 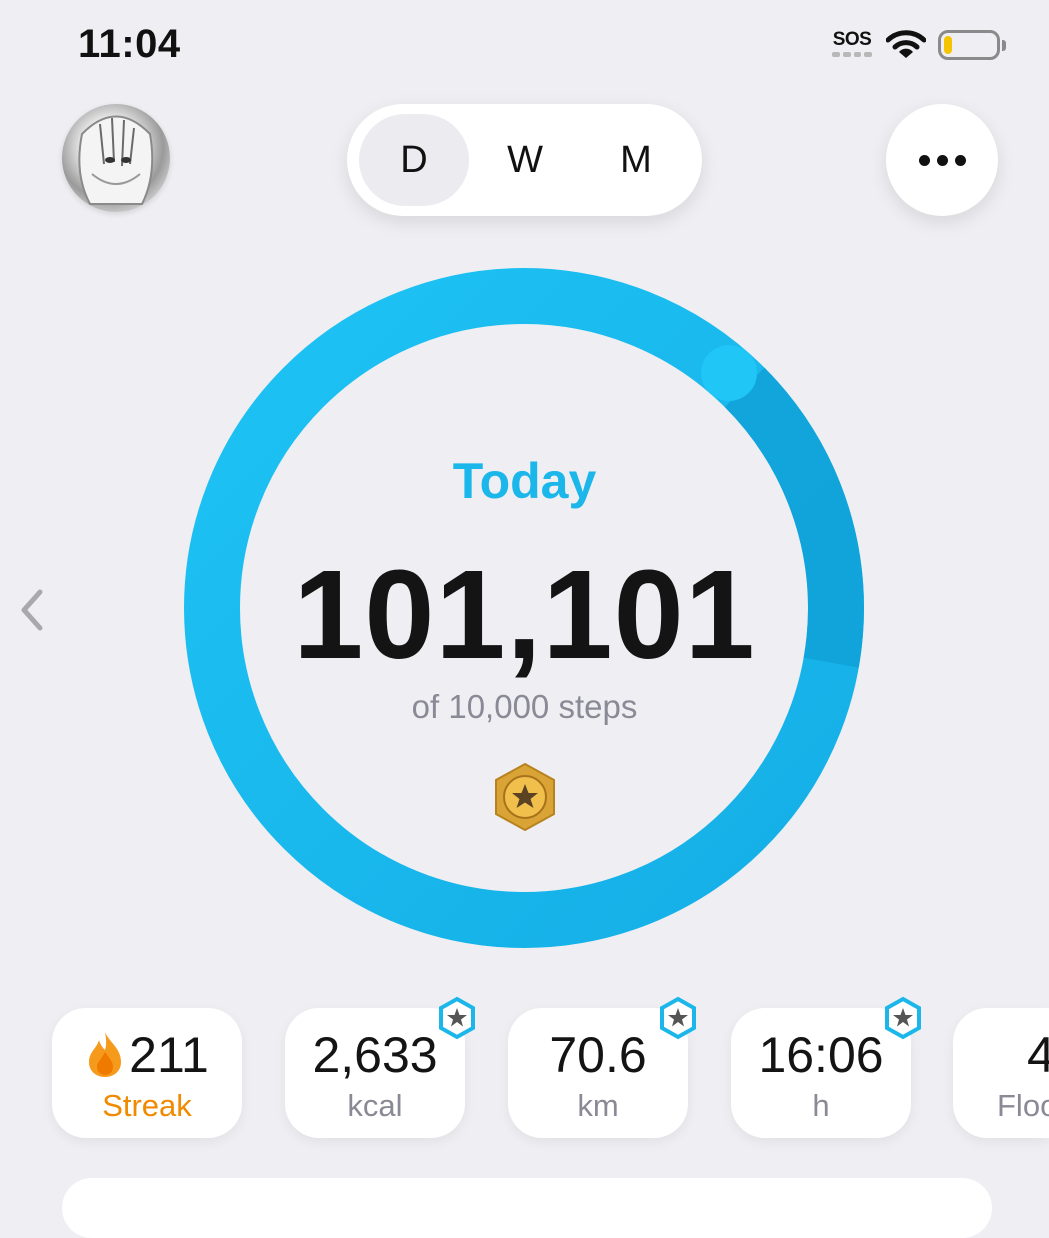 What do you see at coordinates (32, 610) in the screenshot?
I see `chevron-left-icon` at bounding box center [32, 610].